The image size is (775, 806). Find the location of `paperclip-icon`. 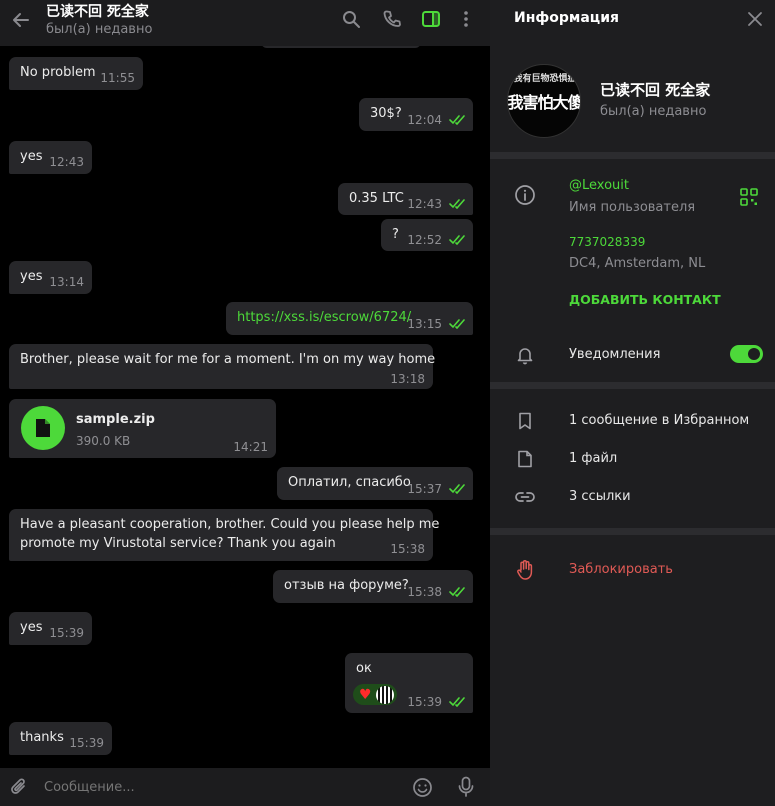

paperclip-icon is located at coordinates (19, 787).